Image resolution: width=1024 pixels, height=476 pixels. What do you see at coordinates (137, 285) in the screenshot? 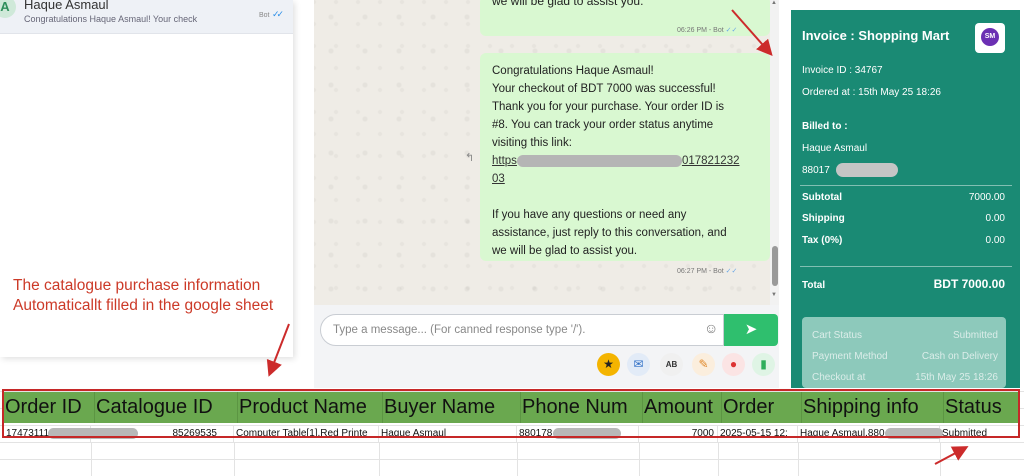
I see `annotation-line: The catalogue purchase information` at bounding box center [137, 285].